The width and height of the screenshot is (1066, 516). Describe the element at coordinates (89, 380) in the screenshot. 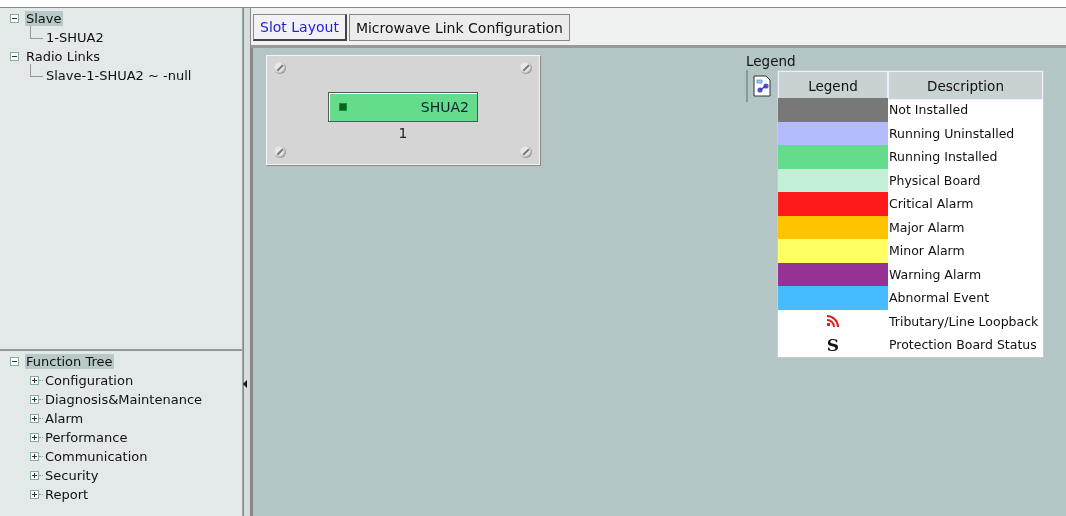

I see `tree-node: Configuration` at that location.